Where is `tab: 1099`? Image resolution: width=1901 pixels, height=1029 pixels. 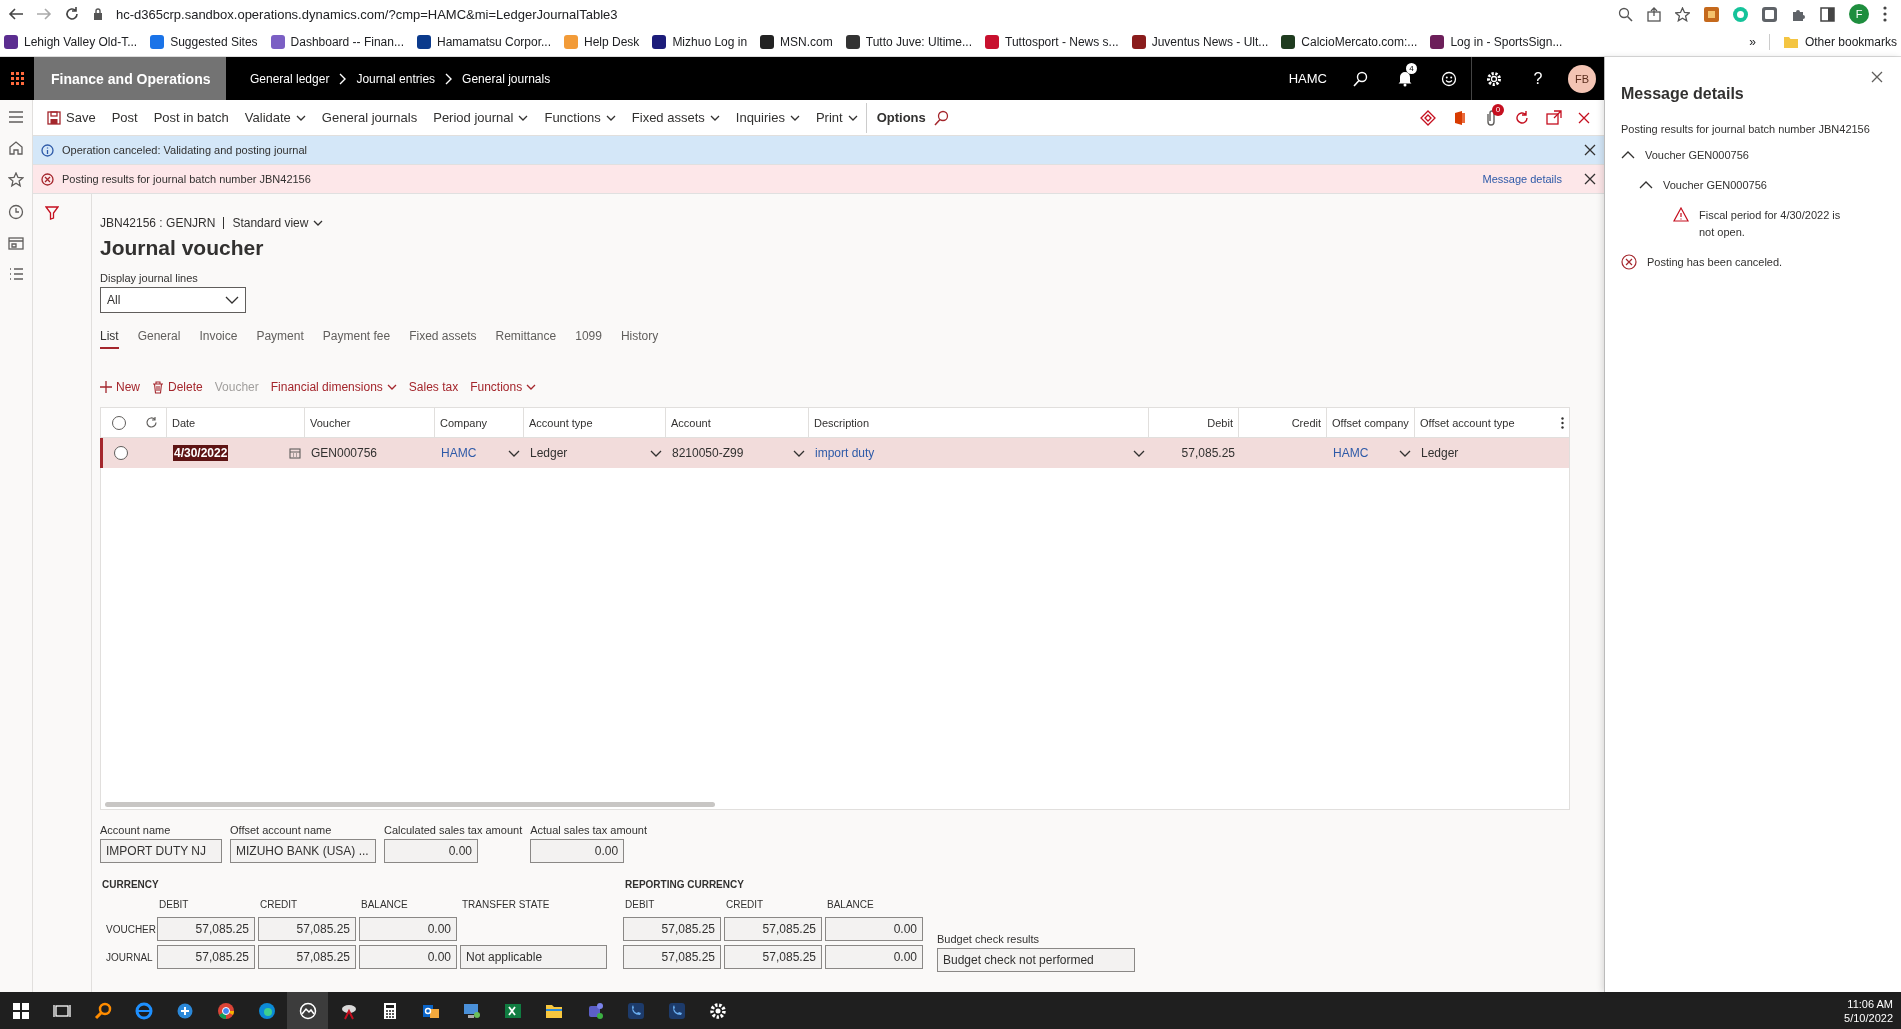
tab: 1099 is located at coordinates (588, 339).